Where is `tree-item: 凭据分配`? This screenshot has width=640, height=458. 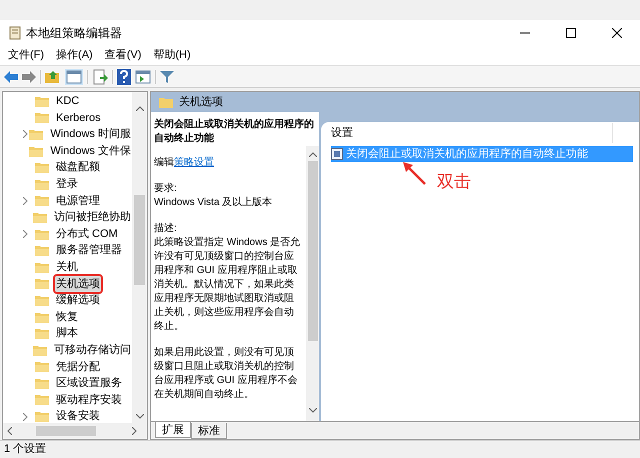
tree-item: 凭据分配 is located at coordinates (78, 367).